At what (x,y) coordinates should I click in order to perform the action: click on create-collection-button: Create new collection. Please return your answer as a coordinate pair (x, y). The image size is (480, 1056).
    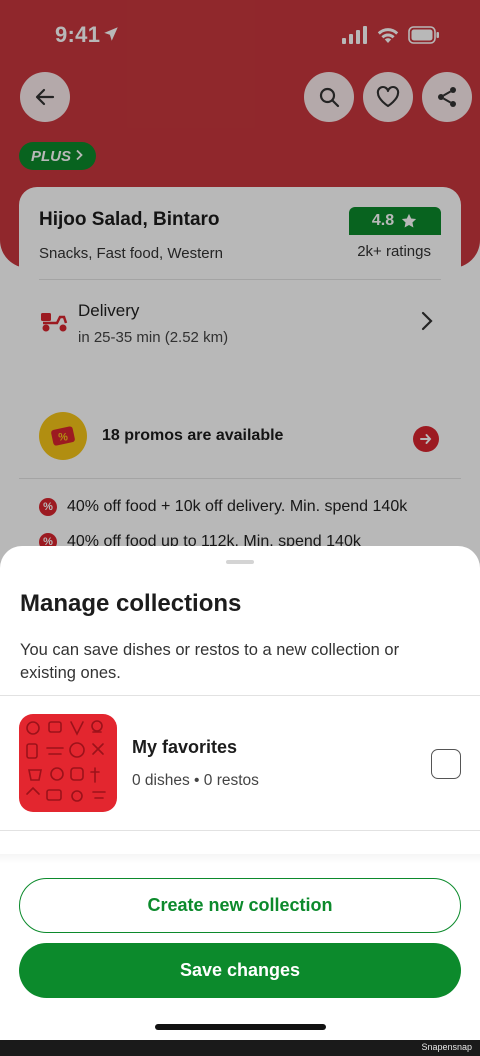
    Looking at the image, I should click on (240, 905).